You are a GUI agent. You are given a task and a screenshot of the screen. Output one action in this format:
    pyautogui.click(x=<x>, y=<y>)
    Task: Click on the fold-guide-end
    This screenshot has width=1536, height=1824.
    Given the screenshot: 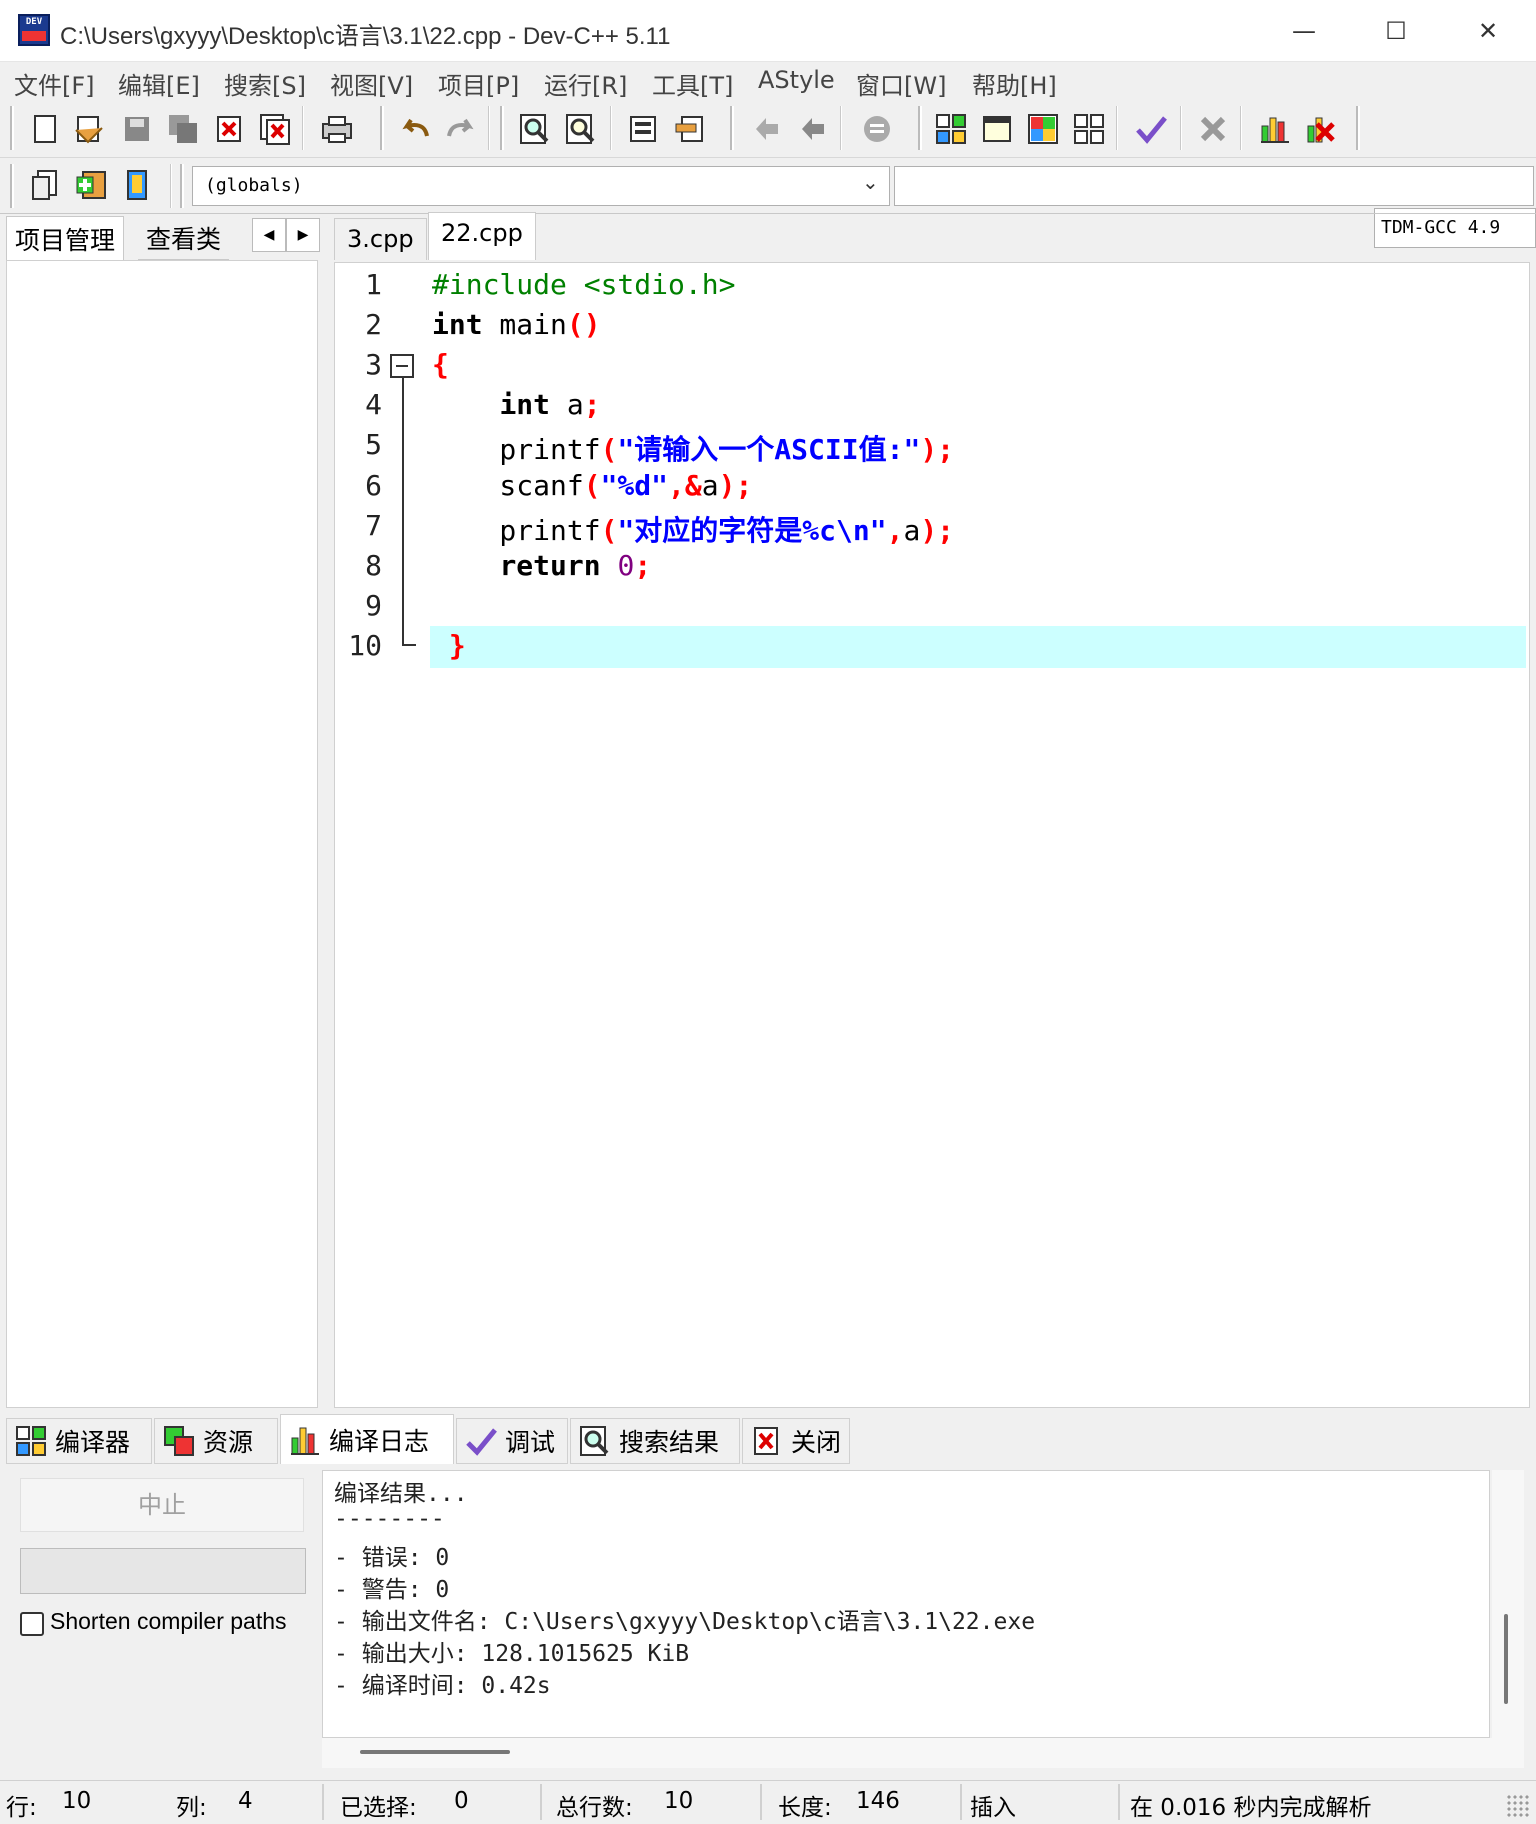 What is the action you would take?
    pyautogui.click(x=409, y=645)
    